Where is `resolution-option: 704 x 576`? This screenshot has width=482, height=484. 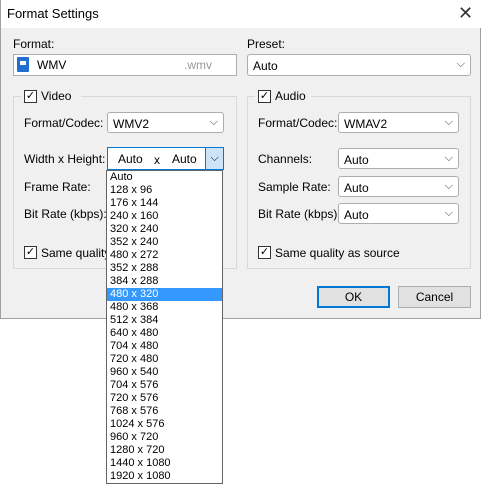 resolution-option: 704 x 576 is located at coordinates (164, 385).